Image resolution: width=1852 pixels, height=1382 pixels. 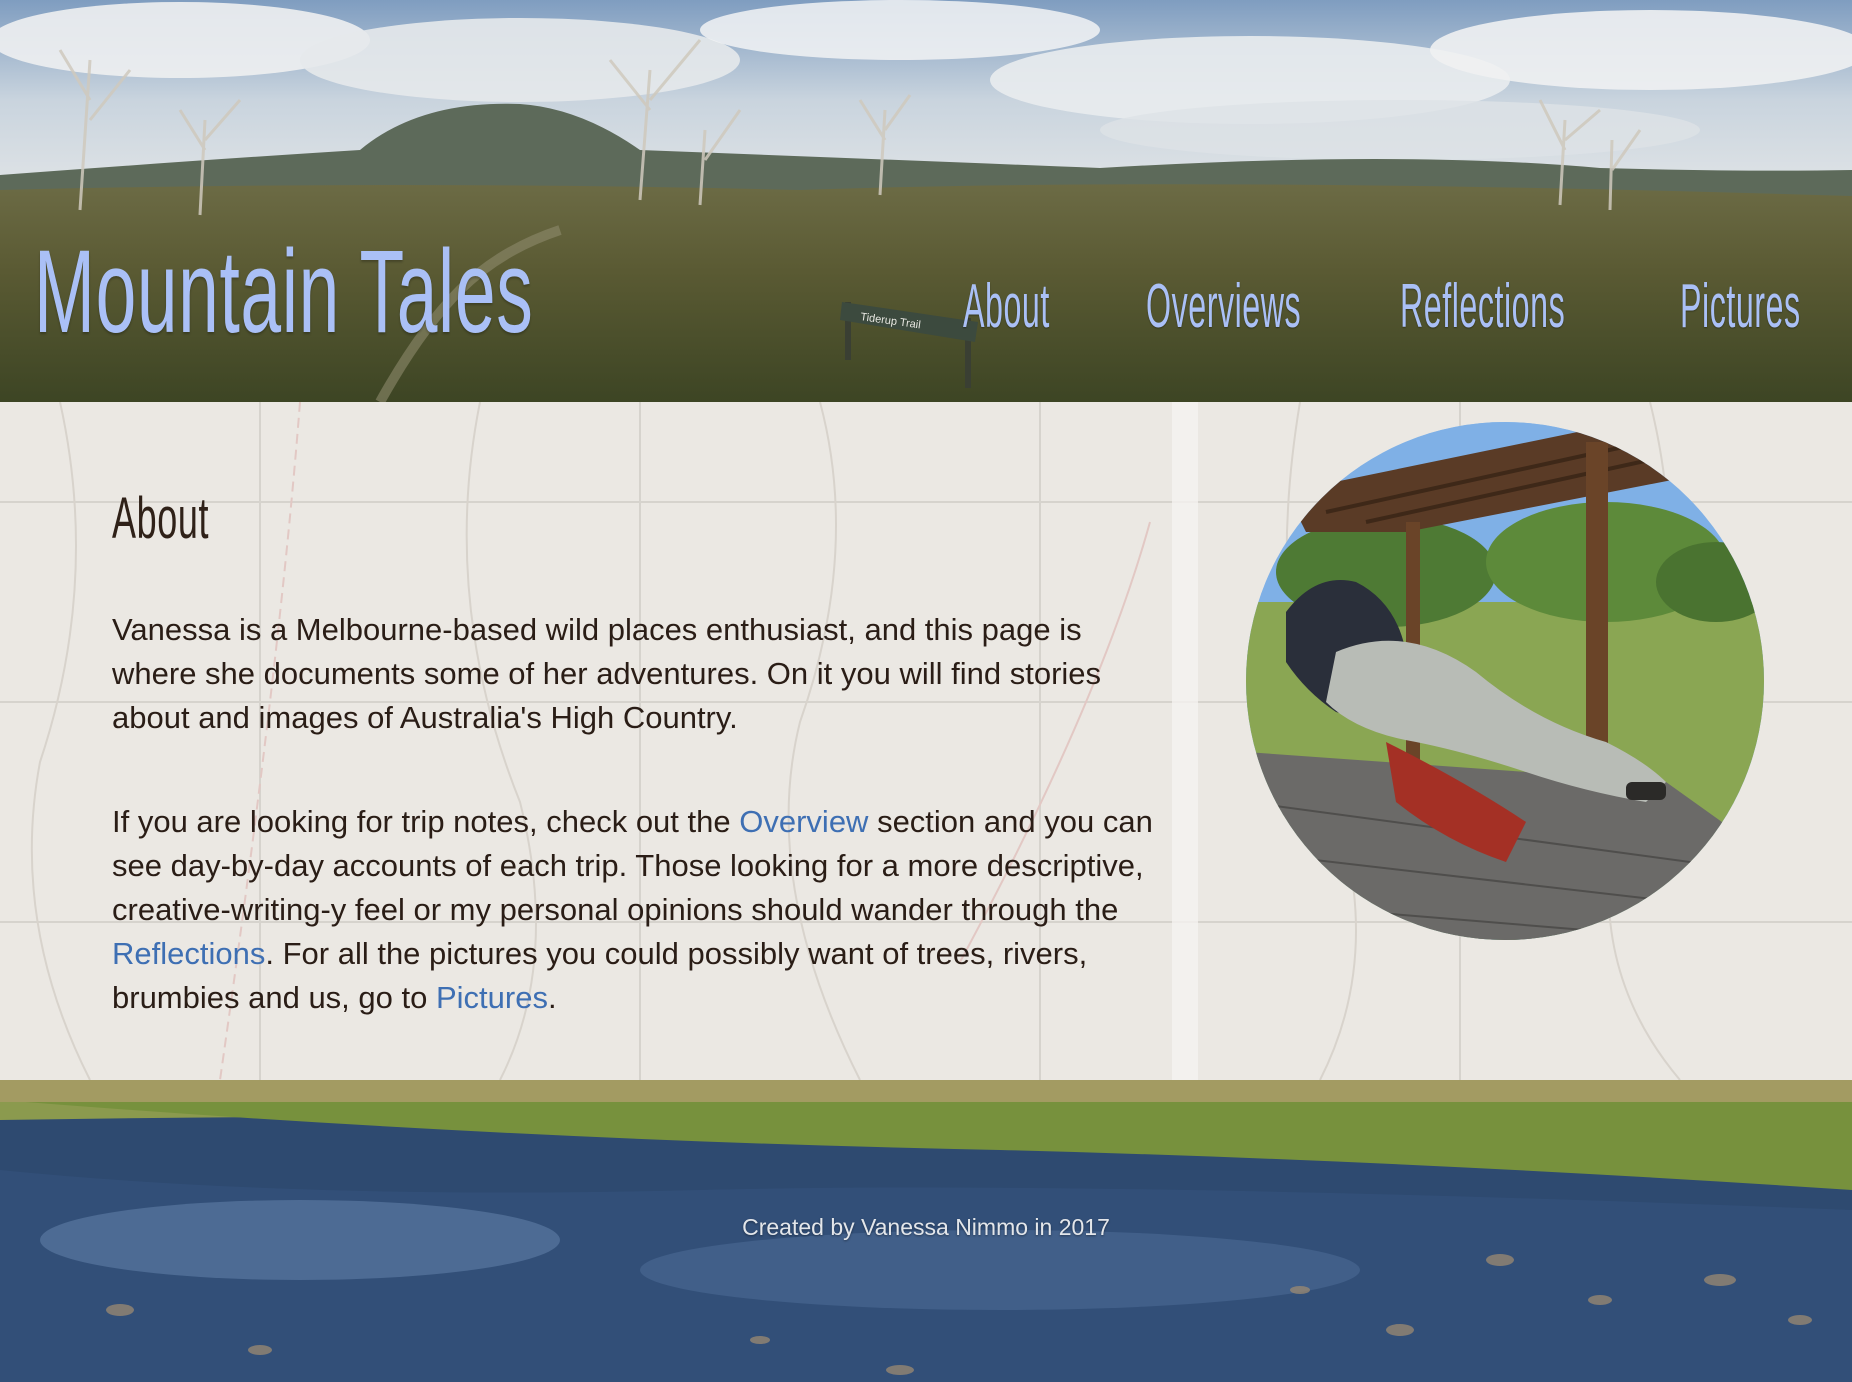 I want to click on nav-reflections: Reflections, so click(x=1482, y=307).